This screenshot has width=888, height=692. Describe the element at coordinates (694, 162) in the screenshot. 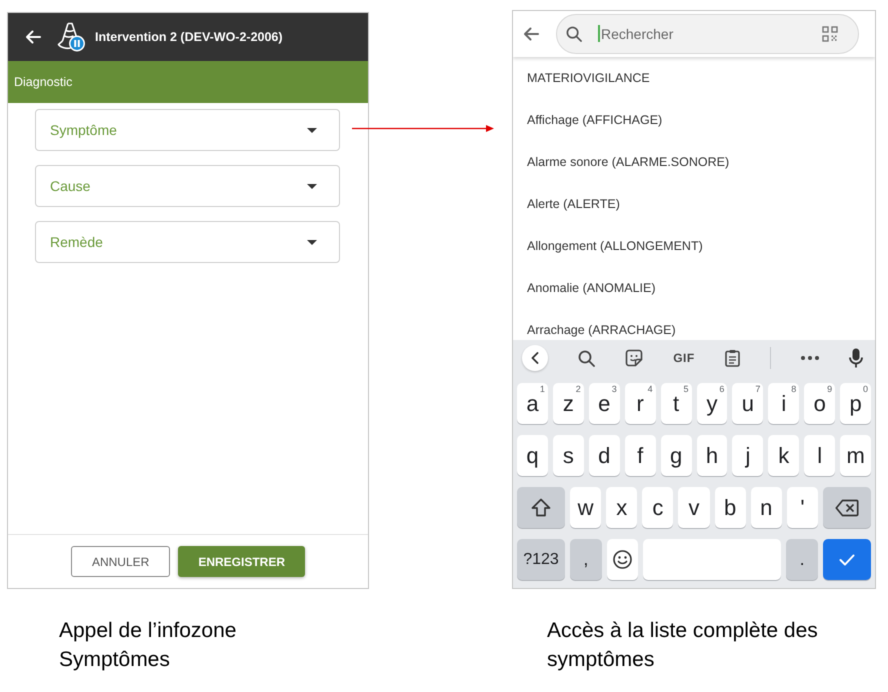

I see `list-item: Alarme sonore (ALARME.SONORE)` at that location.